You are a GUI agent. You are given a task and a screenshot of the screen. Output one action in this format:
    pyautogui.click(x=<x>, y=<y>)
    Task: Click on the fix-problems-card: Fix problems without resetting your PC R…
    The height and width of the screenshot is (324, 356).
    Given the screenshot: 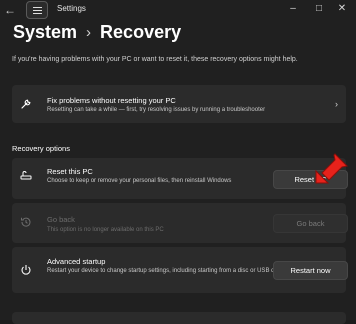 What is the action you would take?
    pyautogui.click(x=179, y=104)
    